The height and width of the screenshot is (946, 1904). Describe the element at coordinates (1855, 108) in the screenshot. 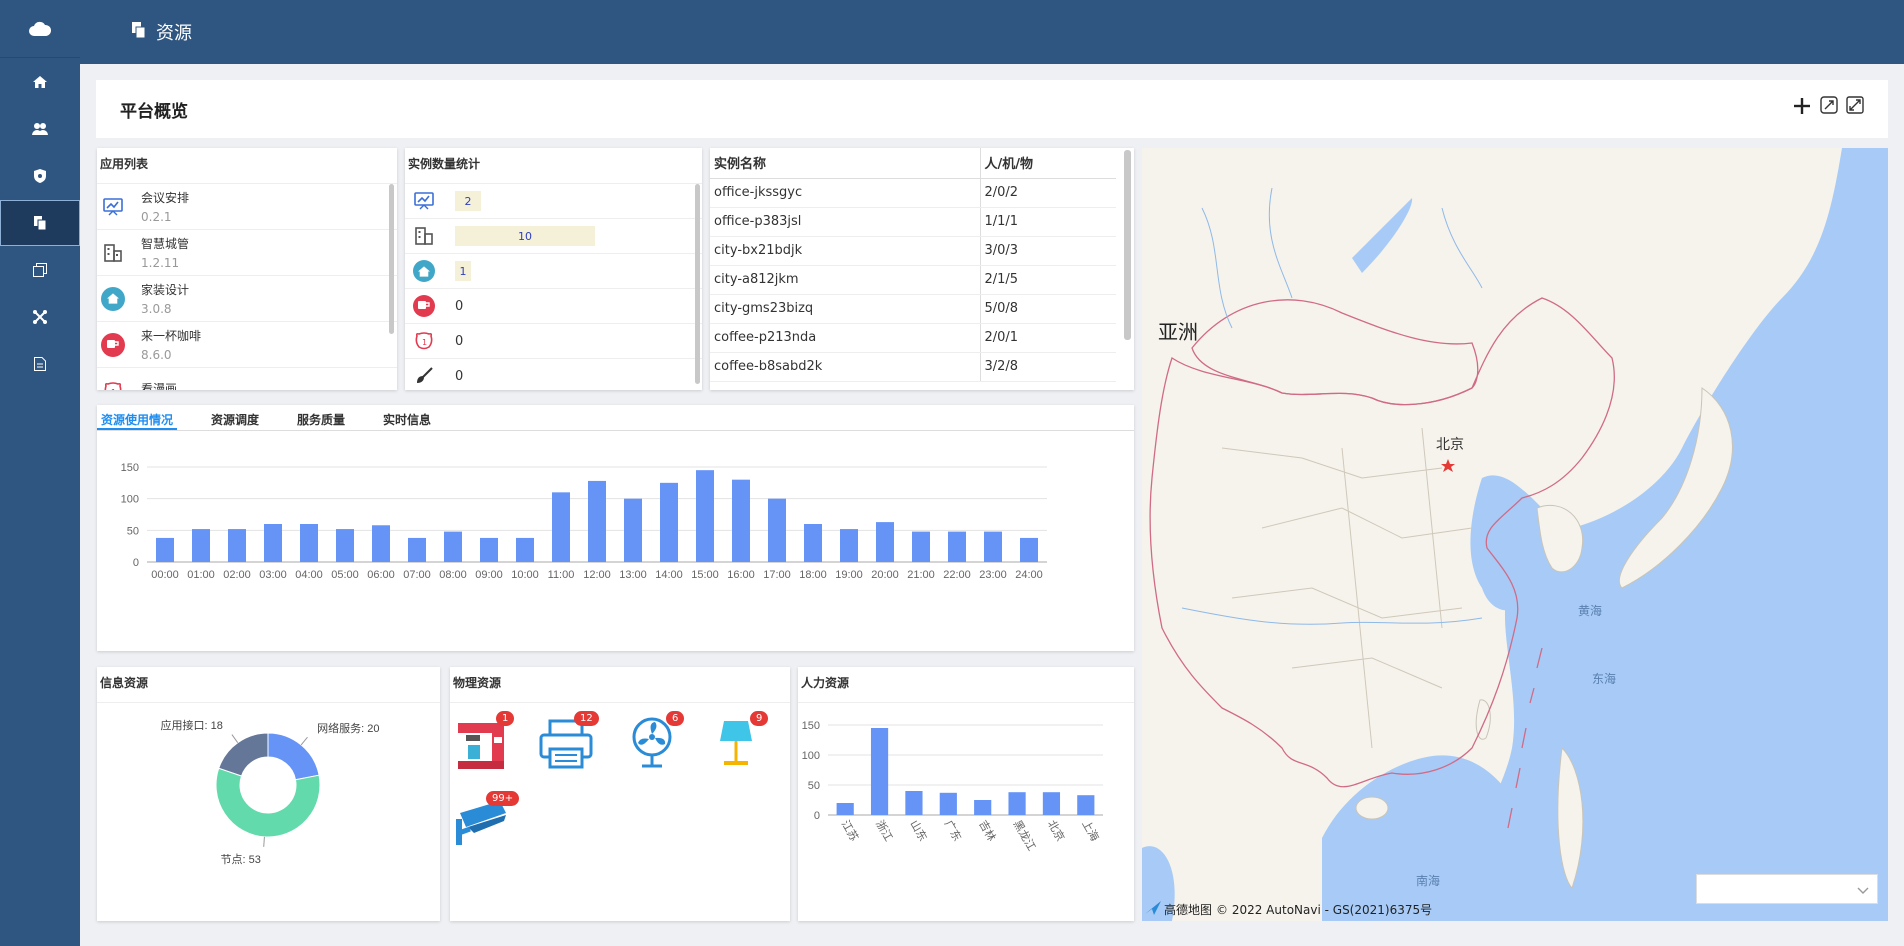

I see `fullscreen-icon` at that location.